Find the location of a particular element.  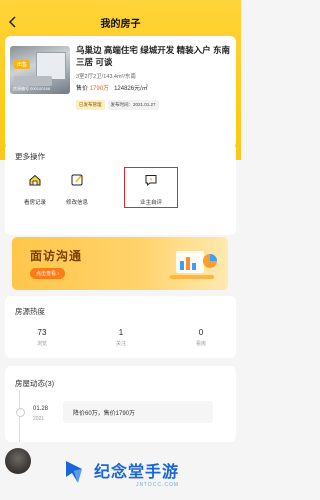

watermark-brand: 纪念堂手游 is located at coordinates (137, 472).